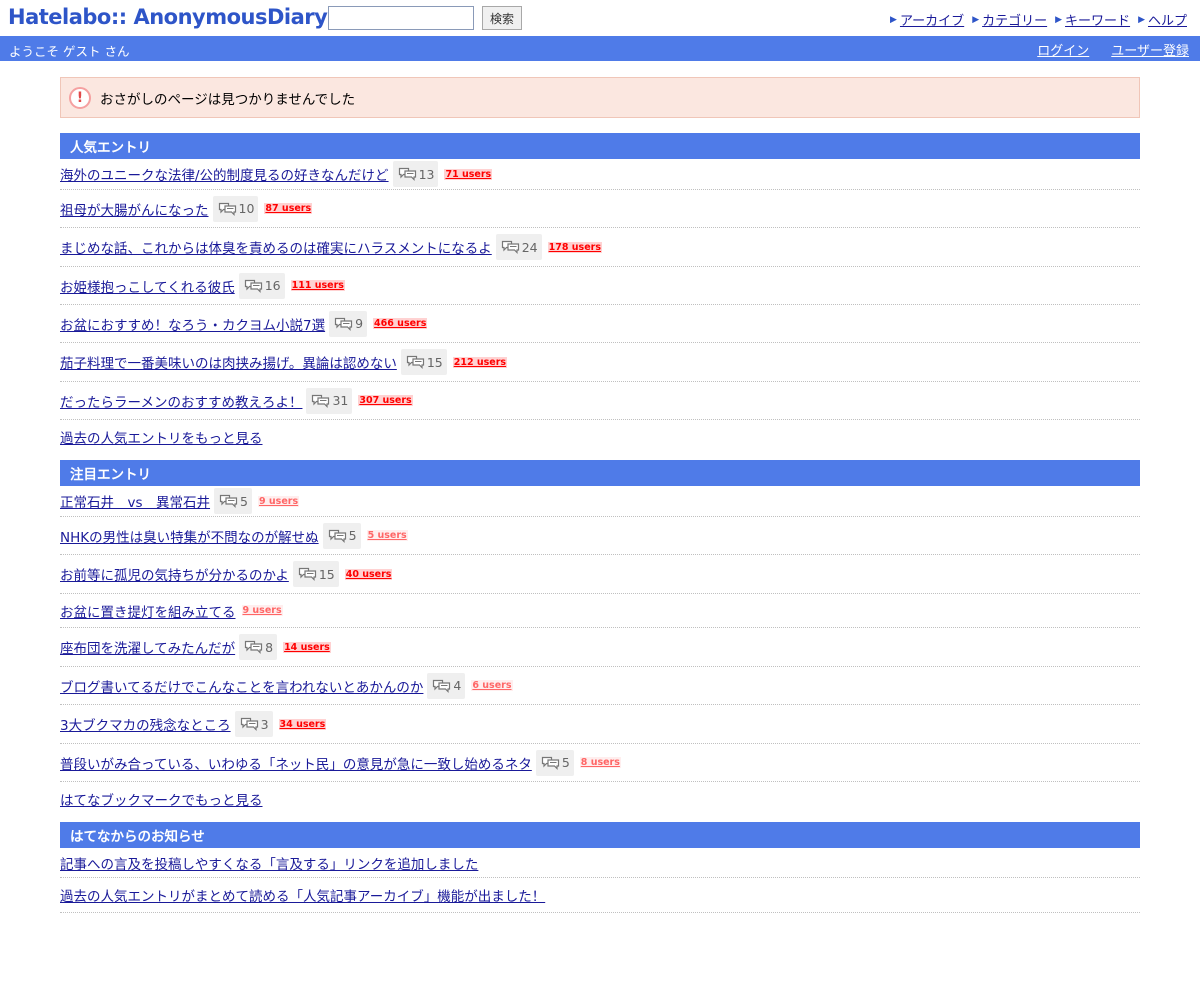  Describe the element at coordinates (189, 536) in the screenshot. I see `entry-title-link: NHKの男性は臭い特集が不問なのが解せぬ` at that location.